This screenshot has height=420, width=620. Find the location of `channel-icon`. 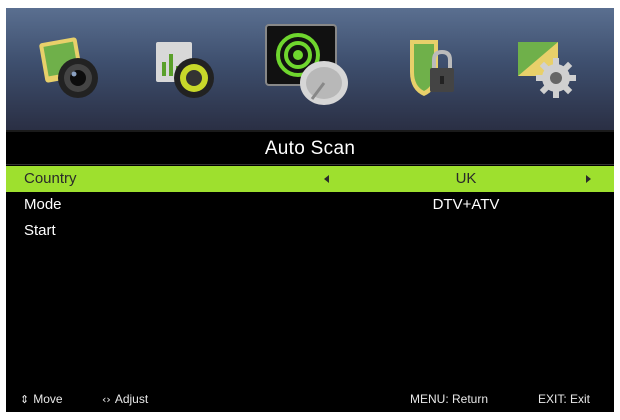

channel-icon is located at coordinates (310, 69).